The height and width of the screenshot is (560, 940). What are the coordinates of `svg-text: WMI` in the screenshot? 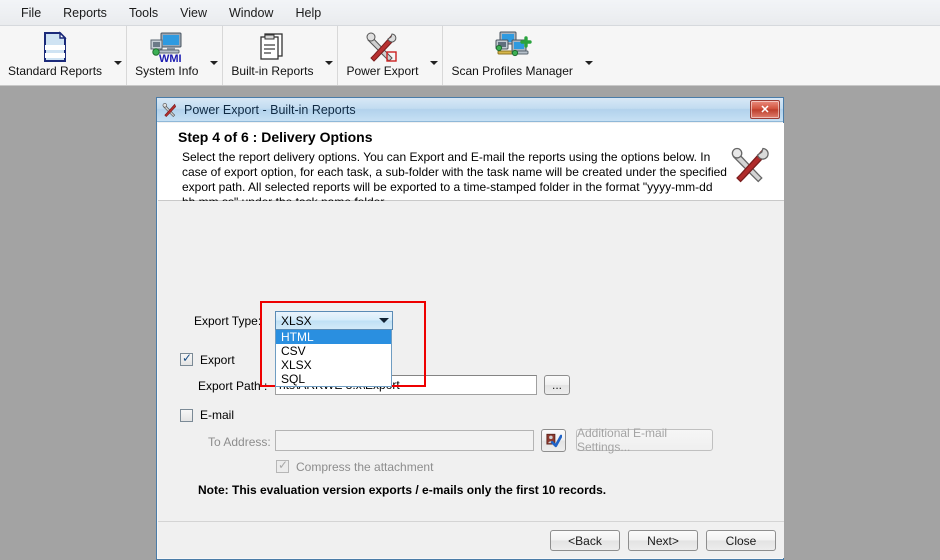 It's located at (170, 58).